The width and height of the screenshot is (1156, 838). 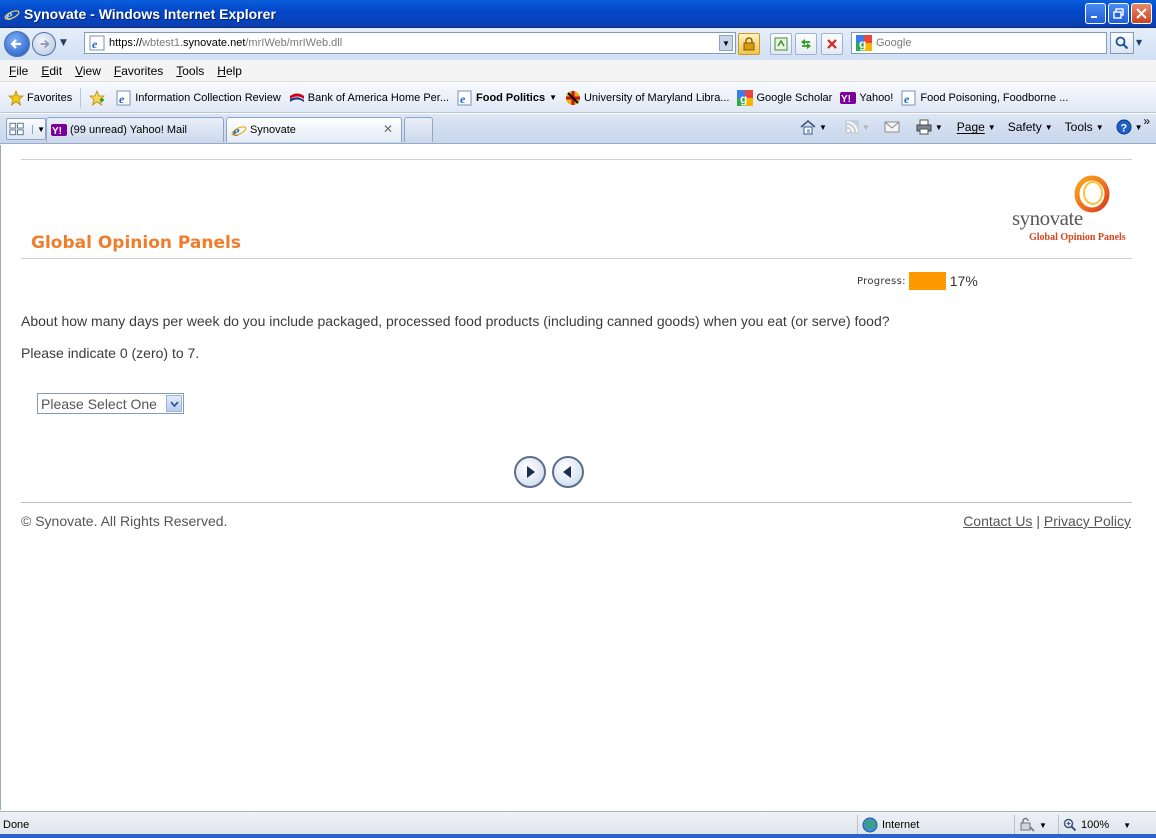 I want to click on menu-favorites: Favorites, so click(x=138, y=71).